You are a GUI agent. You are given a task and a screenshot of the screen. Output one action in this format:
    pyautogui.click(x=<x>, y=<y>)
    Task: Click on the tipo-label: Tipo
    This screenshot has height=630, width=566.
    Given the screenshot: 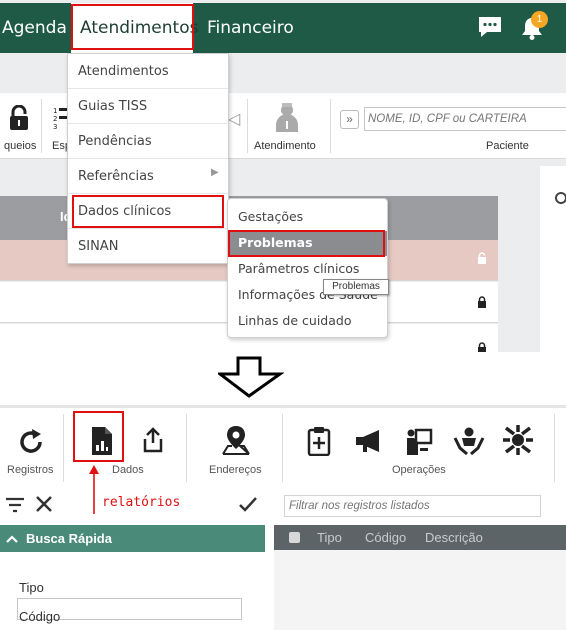 What is the action you would take?
    pyautogui.click(x=31, y=587)
    